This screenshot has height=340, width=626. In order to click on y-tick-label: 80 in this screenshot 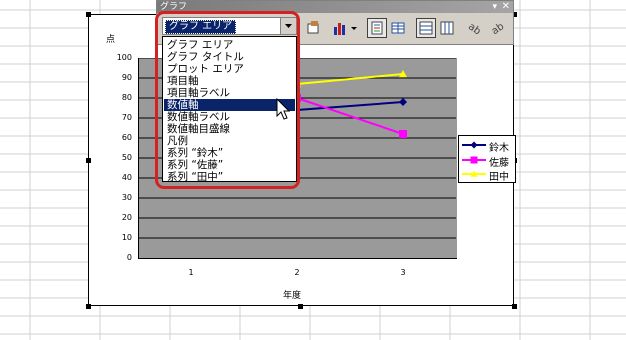, I will do `click(126, 97)`.